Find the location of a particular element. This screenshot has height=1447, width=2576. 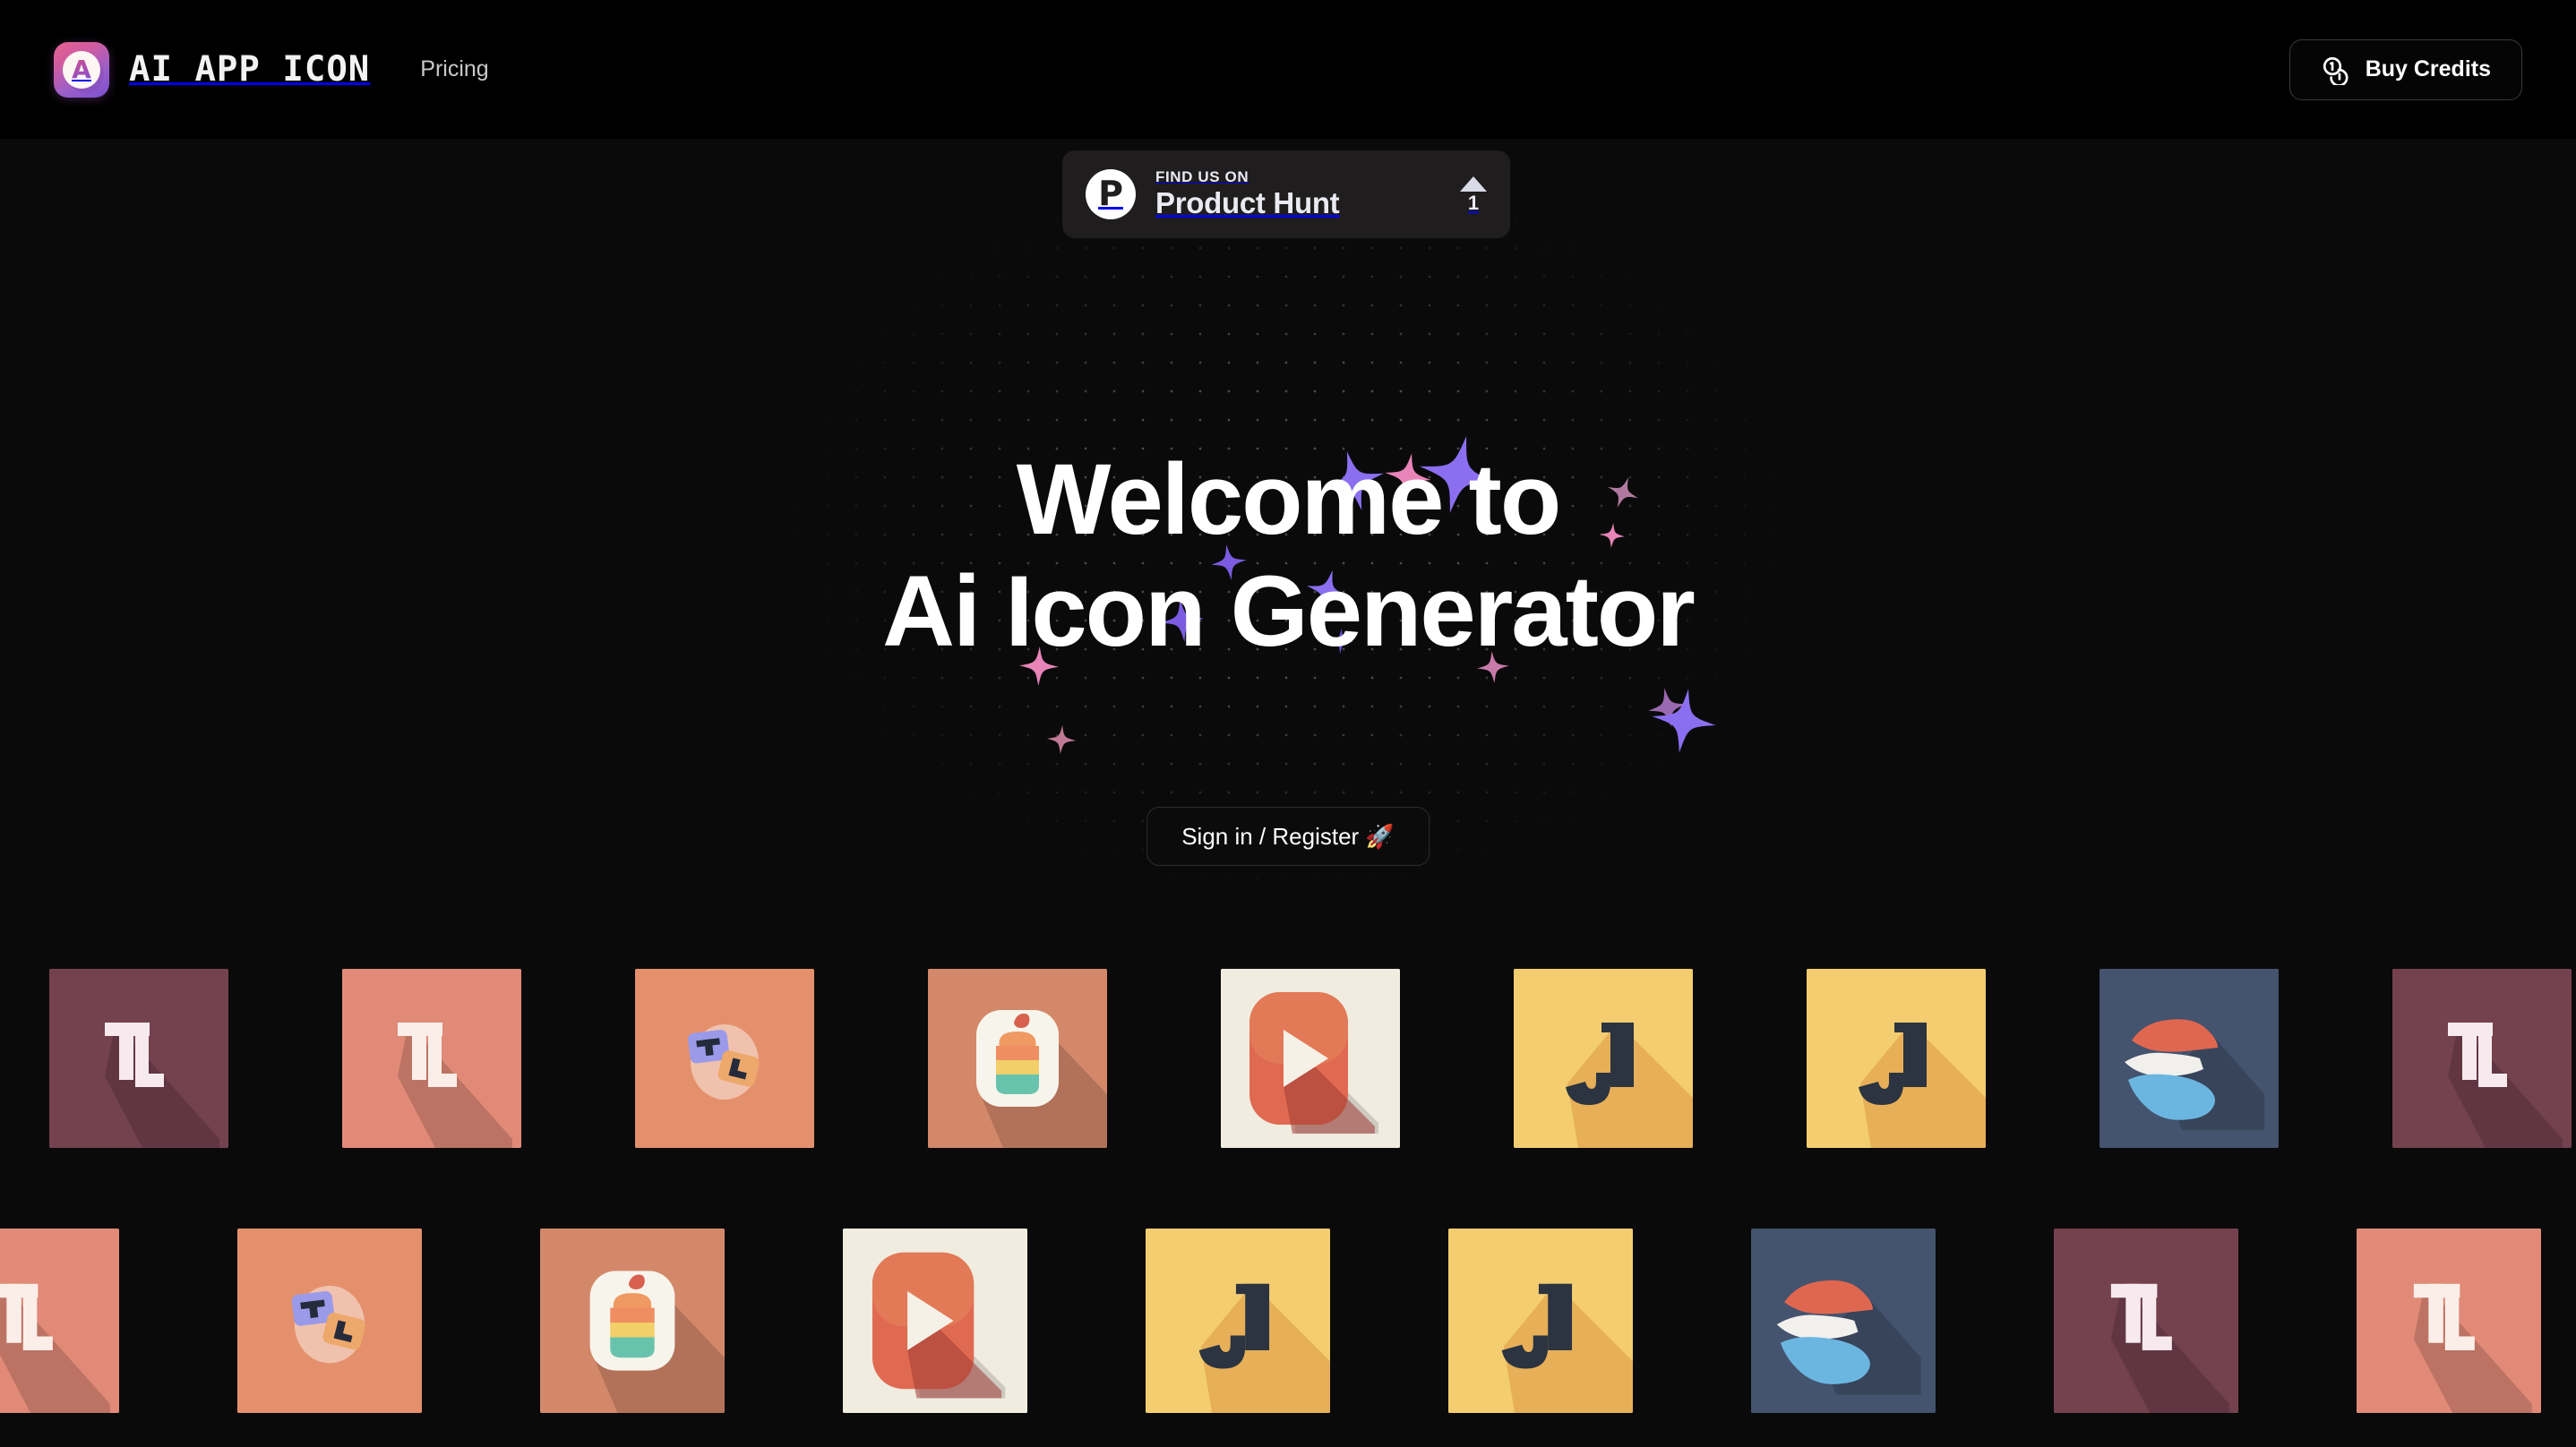

icon-card-tl-tiles-b is located at coordinates (329, 1321).